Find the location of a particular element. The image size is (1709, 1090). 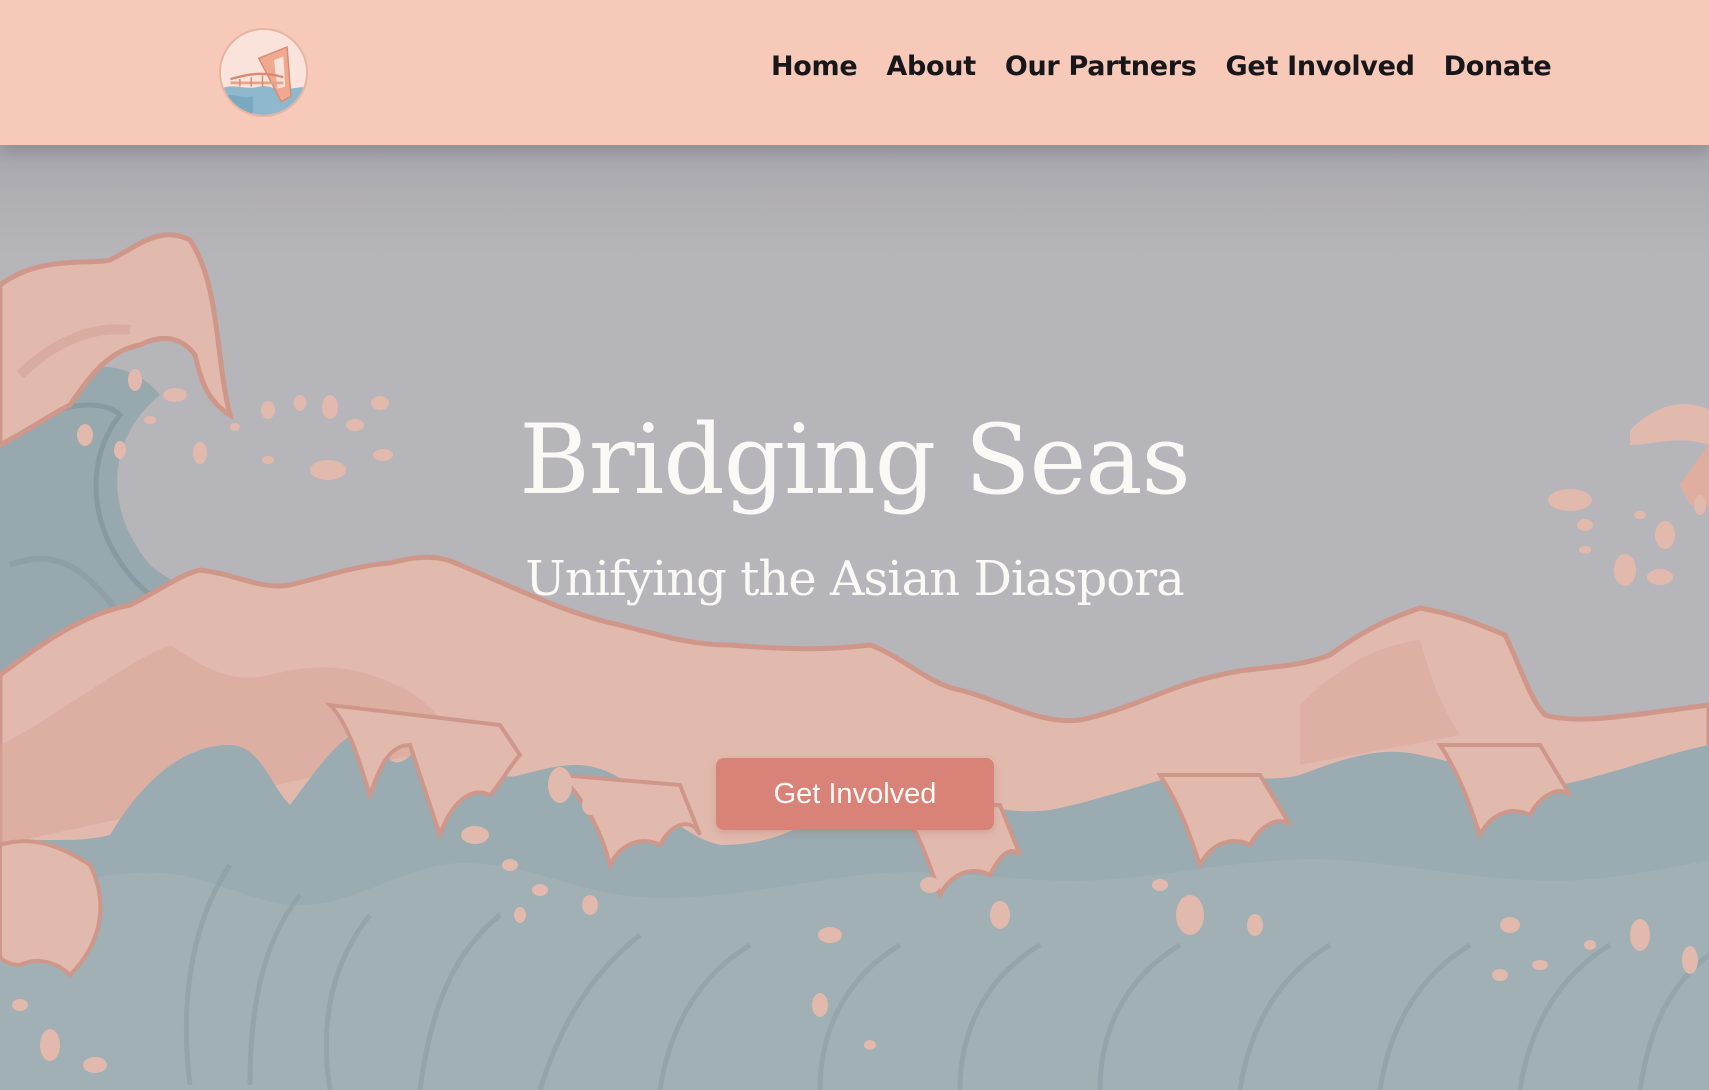

hero-title: Bridging Seas is located at coordinates (855, 460).